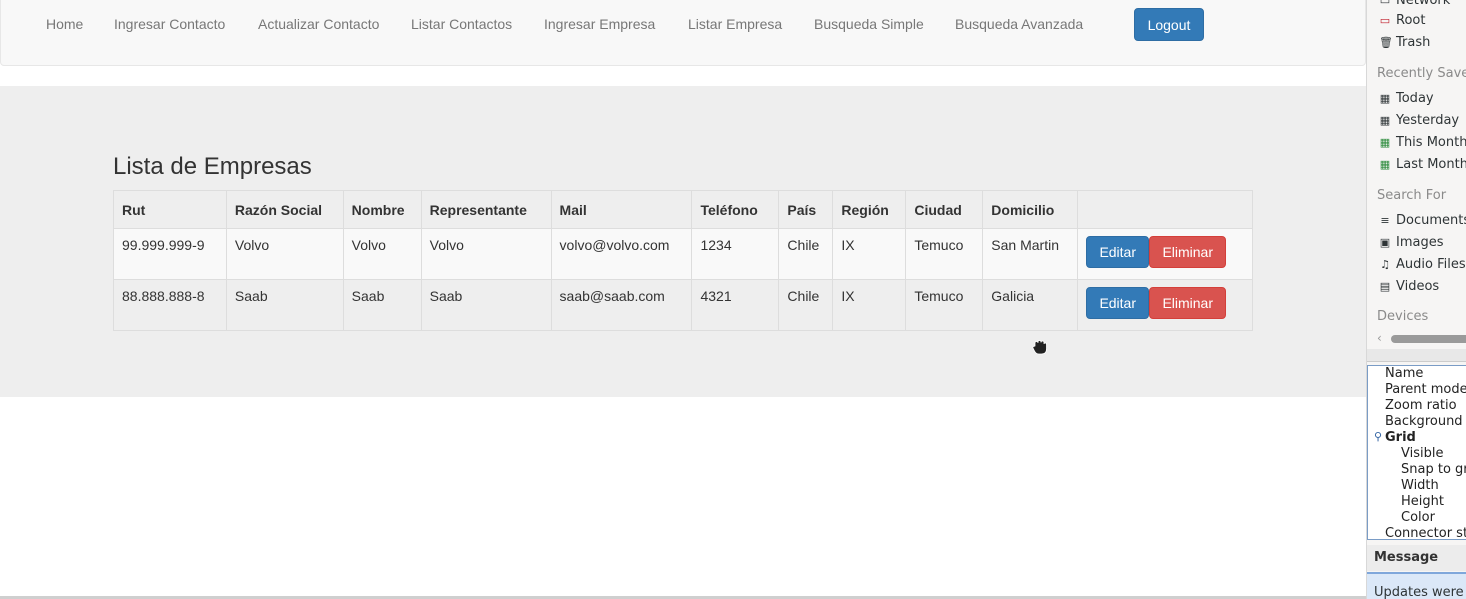  I want to click on places-item-root: ▭ Root, so click(1402, 20).